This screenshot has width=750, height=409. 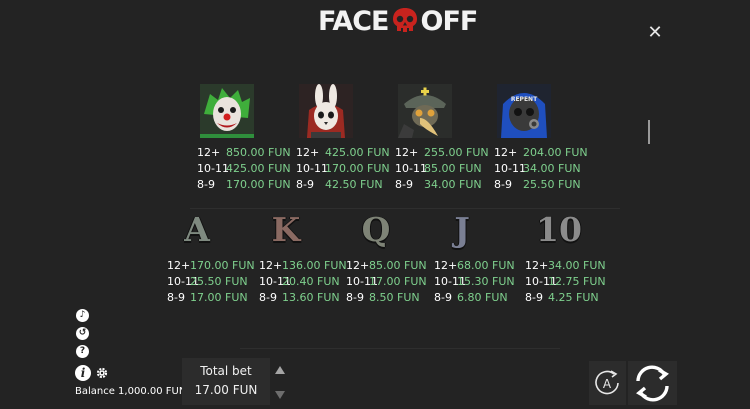 I want to click on balance-text: Balance 1,000.00 FUN, so click(x=131, y=391).